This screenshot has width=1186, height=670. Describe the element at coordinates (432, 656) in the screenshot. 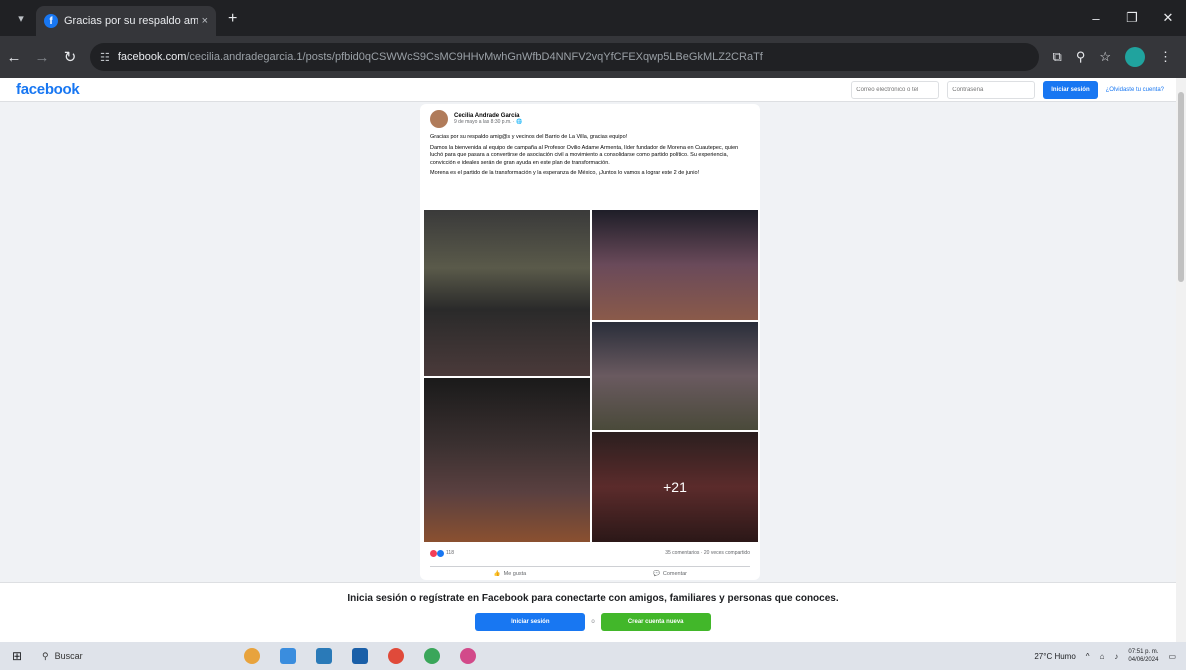

I see `chrome-profile-icon` at that location.